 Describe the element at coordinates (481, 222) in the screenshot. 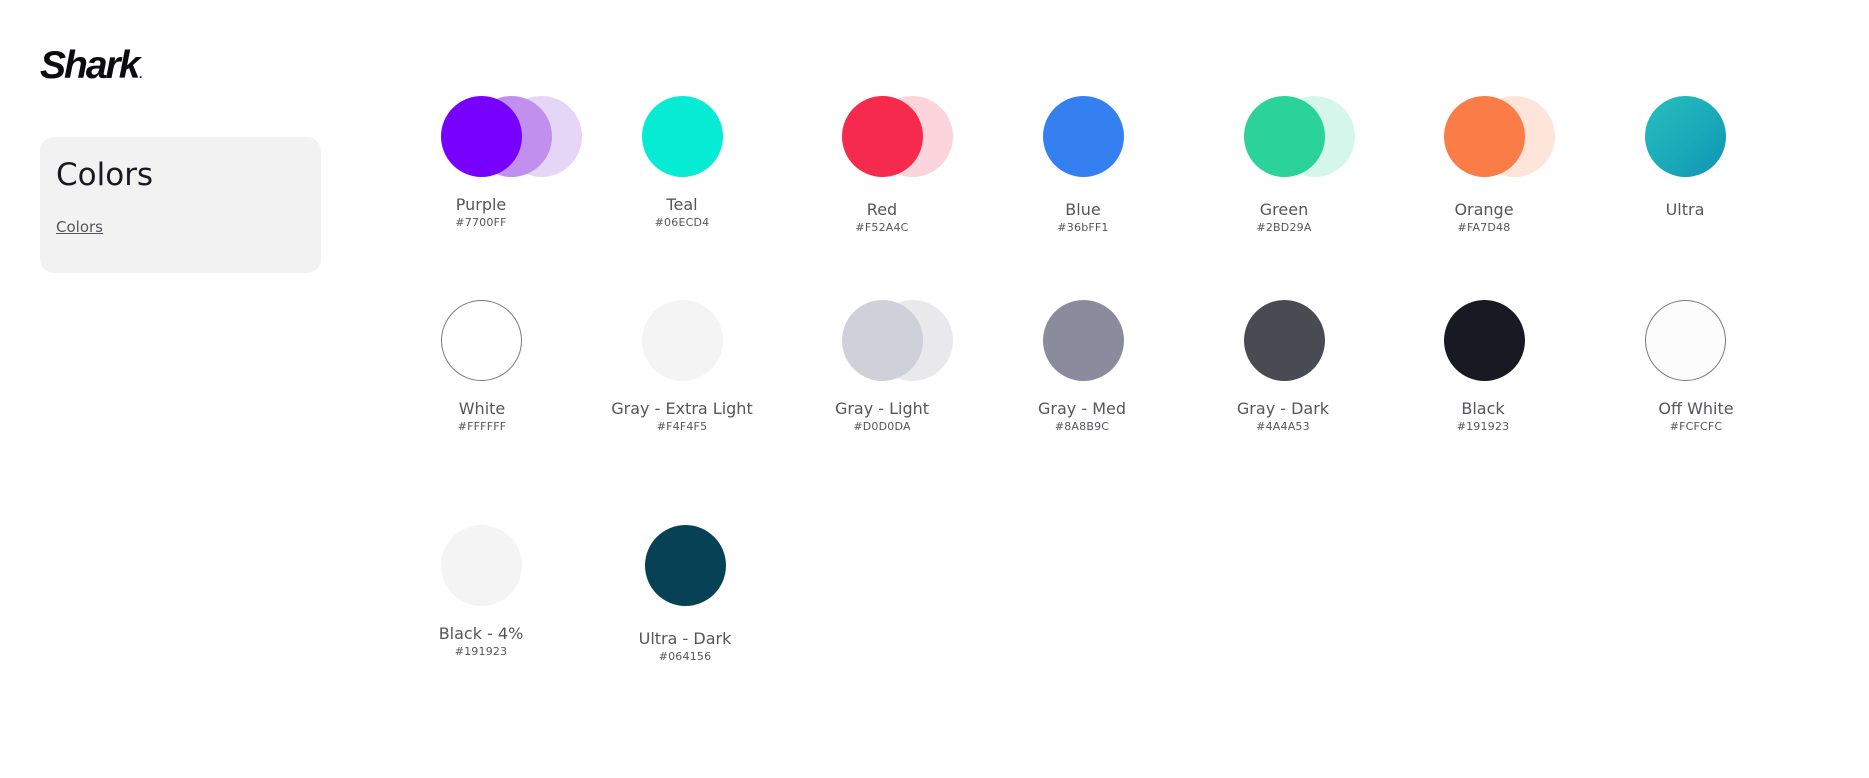

I see `swatch-hex: #7700FF` at that location.